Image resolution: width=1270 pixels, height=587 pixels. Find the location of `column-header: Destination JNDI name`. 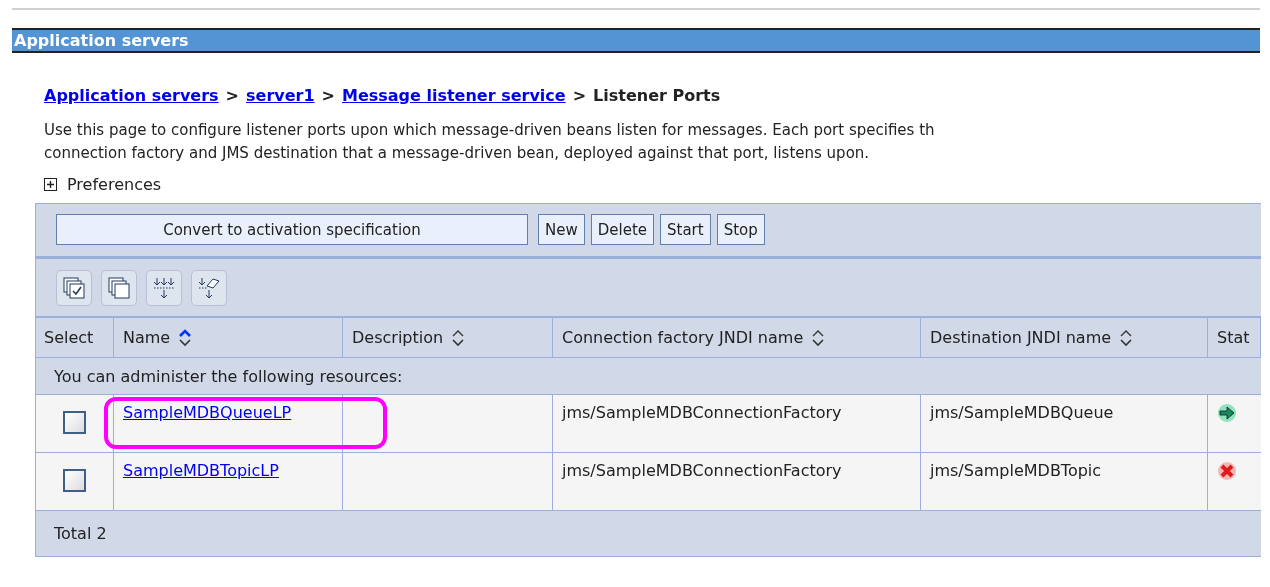

column-header: Destination JNDI name is located at coordinates (1064, 338).